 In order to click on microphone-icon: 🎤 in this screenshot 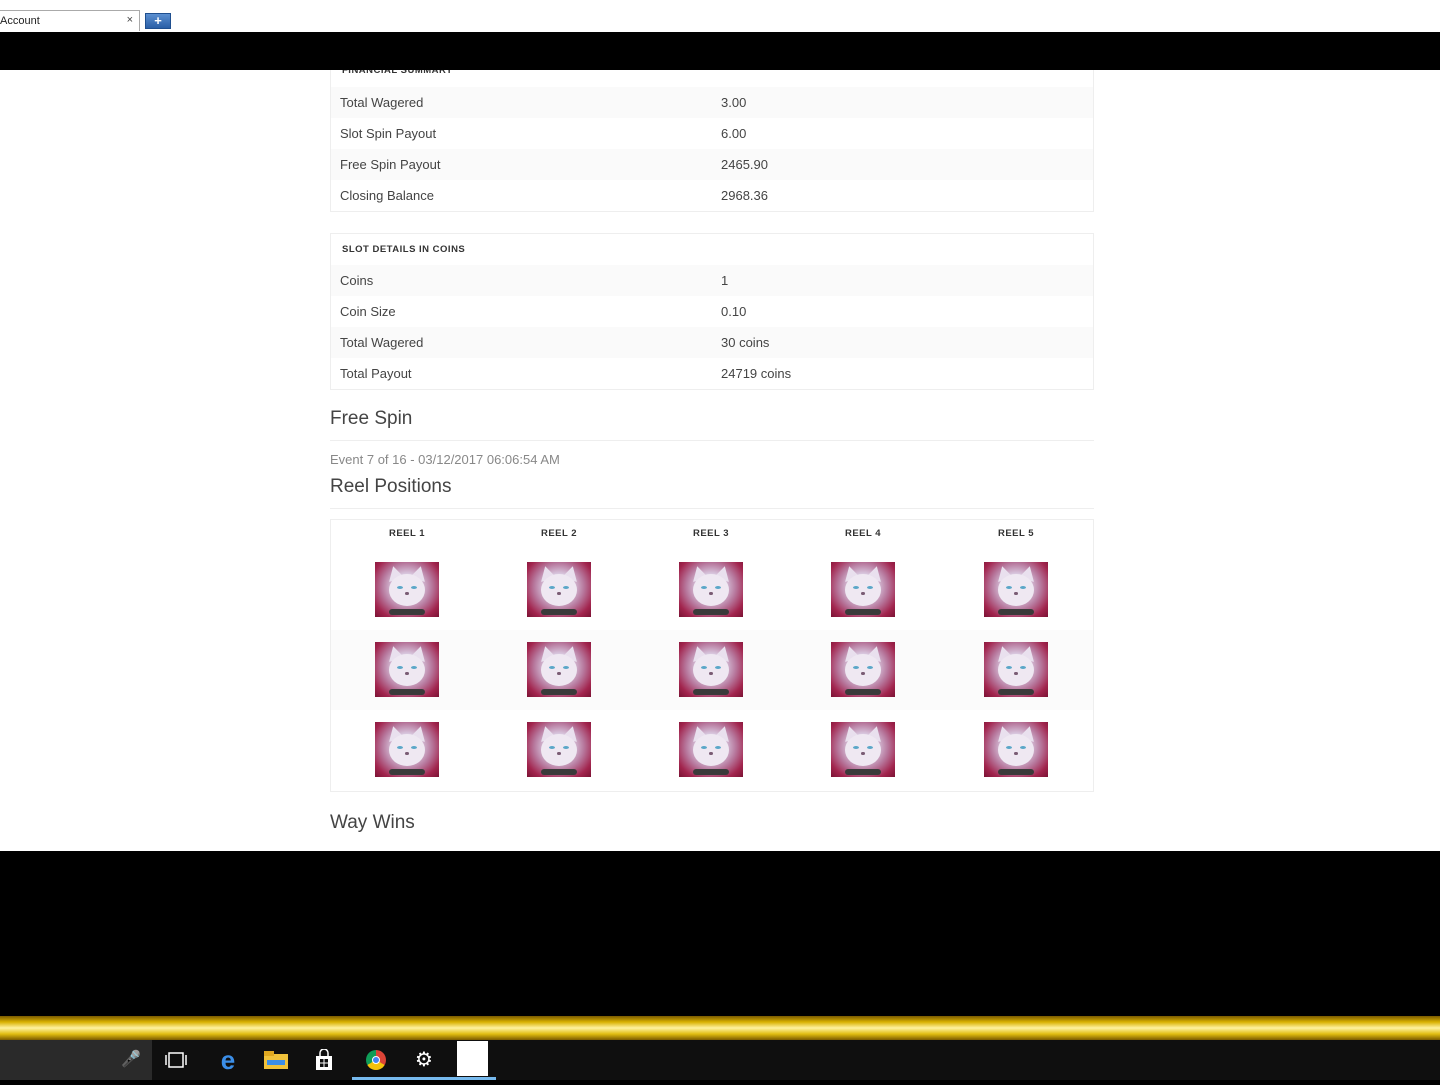, I will do `click(131, 1060)`.